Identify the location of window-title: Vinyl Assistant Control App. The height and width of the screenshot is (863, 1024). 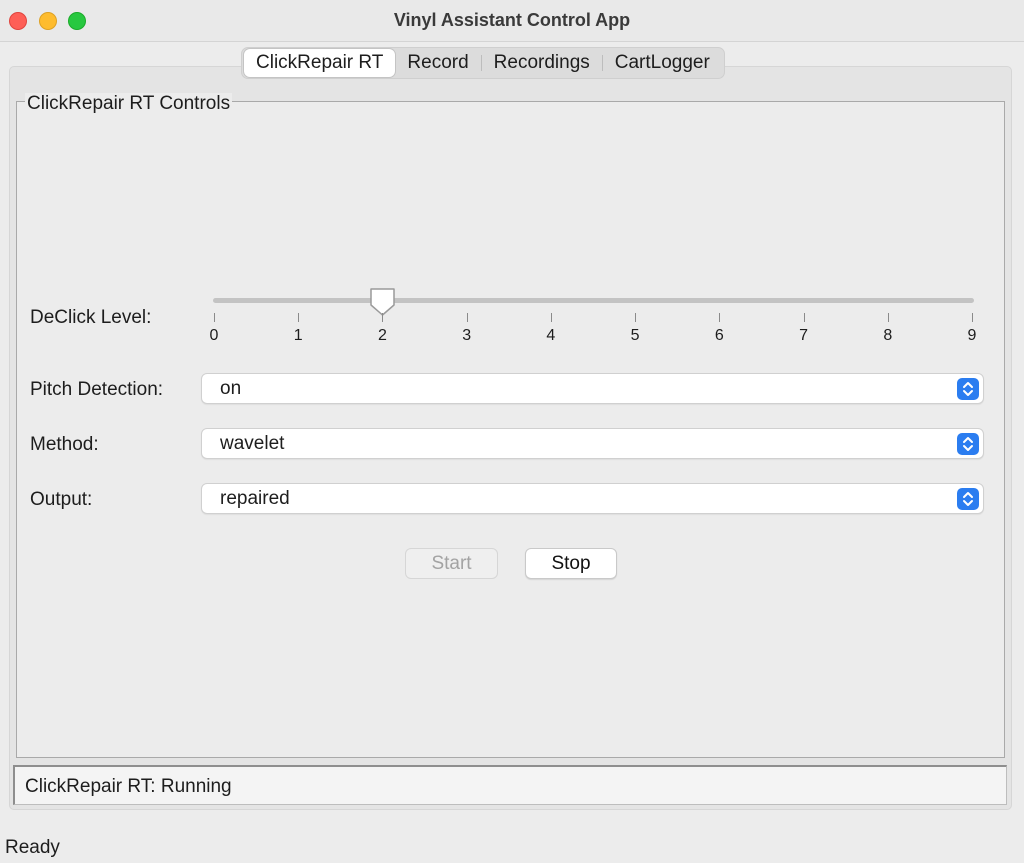
(512, 20).